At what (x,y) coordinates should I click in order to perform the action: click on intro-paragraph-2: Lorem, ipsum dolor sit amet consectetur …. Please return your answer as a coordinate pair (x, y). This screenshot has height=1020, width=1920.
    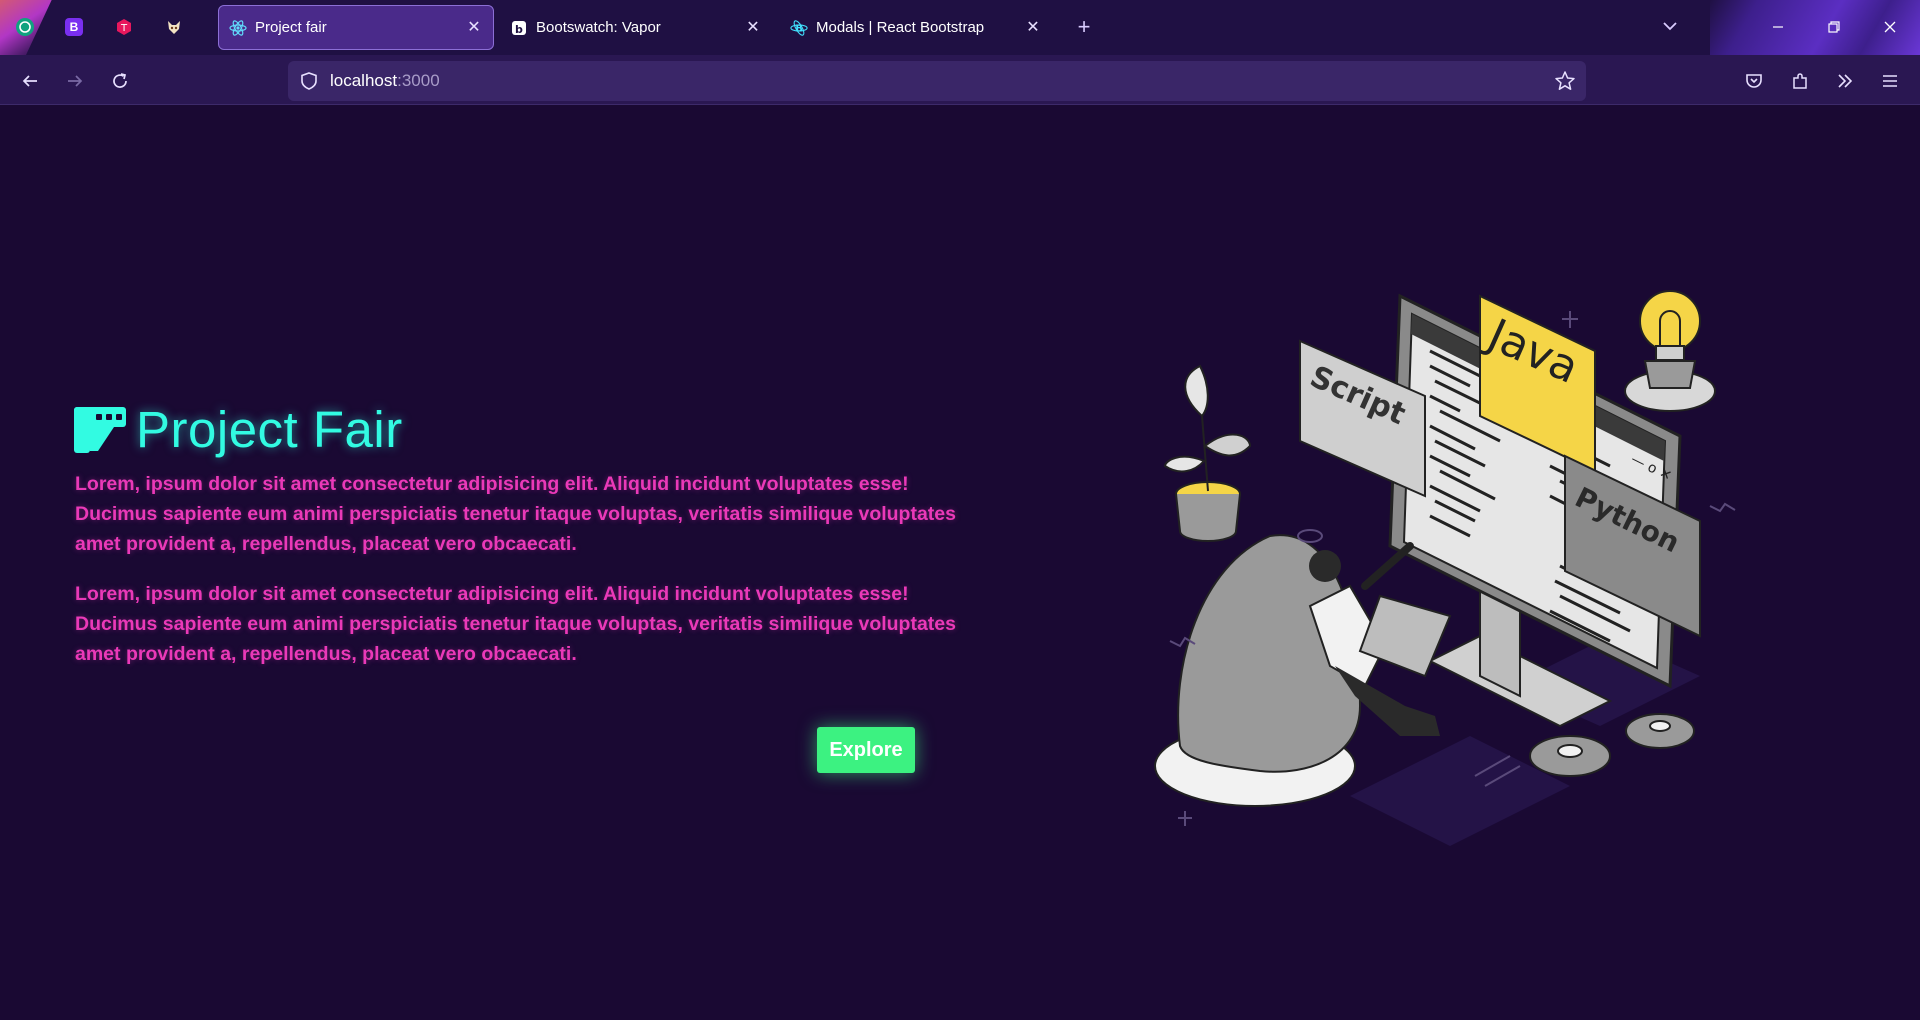
    Looking at the image, I should click on (515, 624).